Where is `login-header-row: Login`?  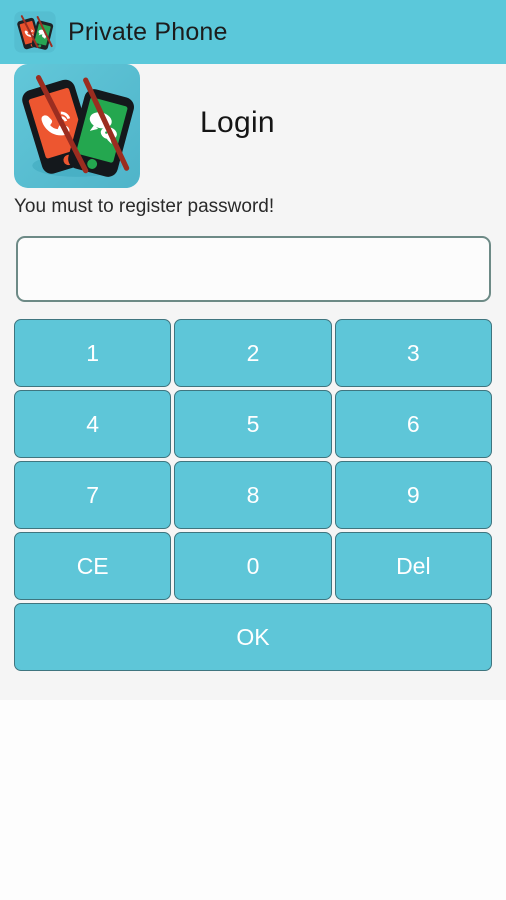 login-header-row: Login is located at coordinates (253, 126).